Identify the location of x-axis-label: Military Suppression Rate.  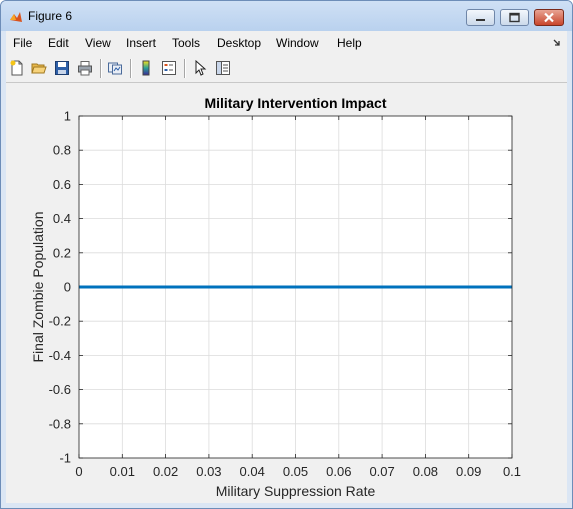
(296, 491).